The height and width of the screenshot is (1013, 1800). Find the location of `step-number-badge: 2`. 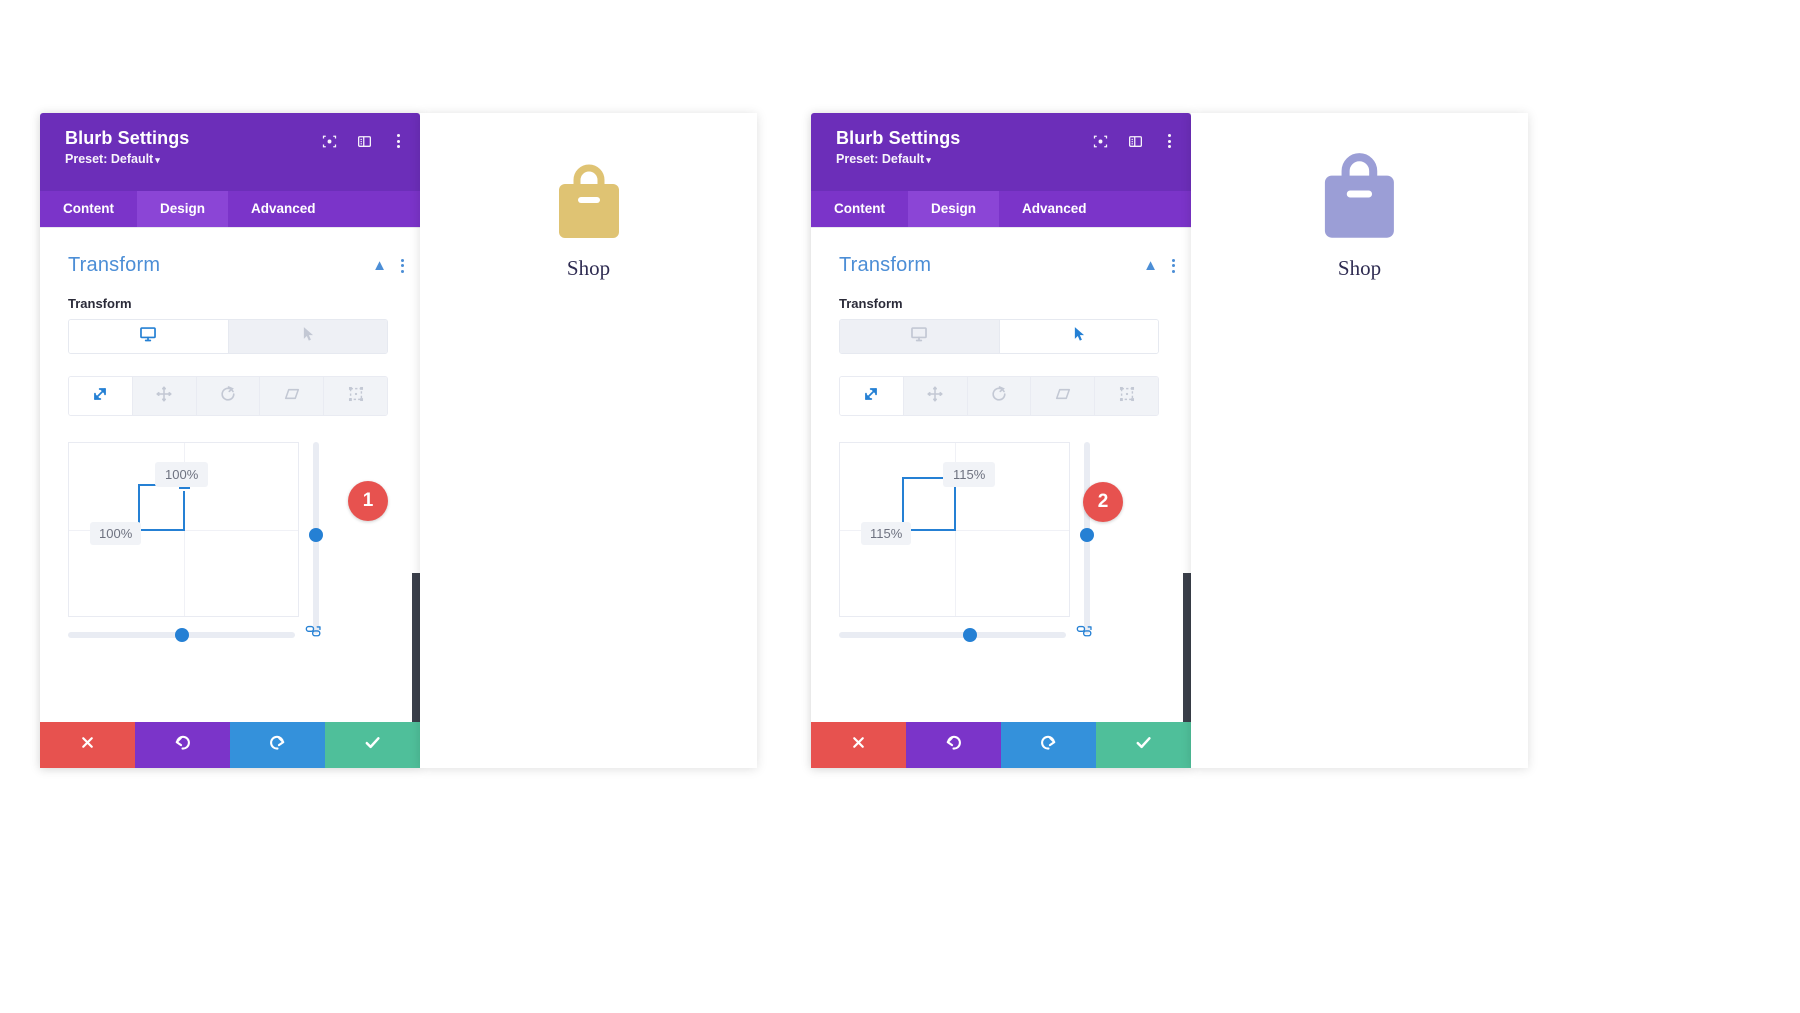

step-number-badge: 2 is located at coordinates (1103, 502).